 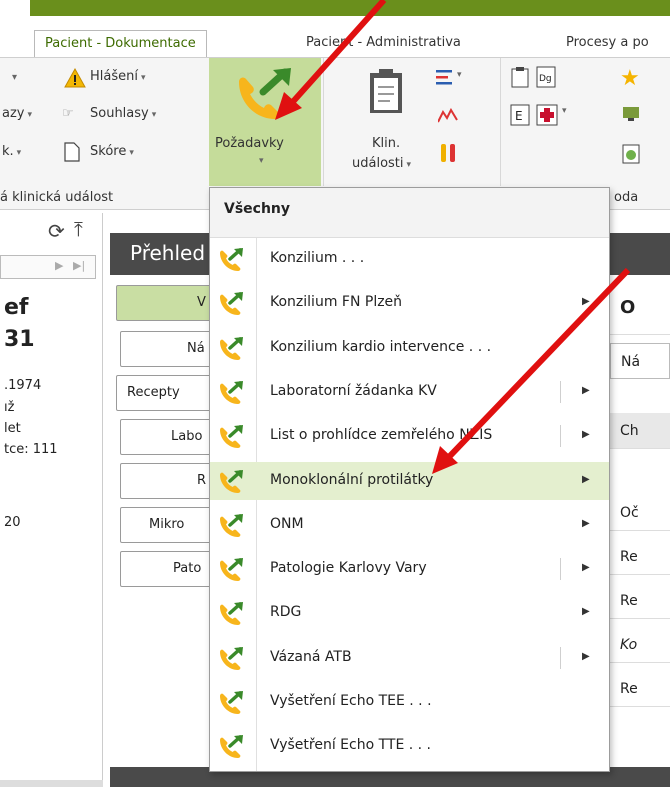 What do you see at coordinates (547, 117) in the screenshot?
I see `medical-cross-icon` at bounding box center [547, 117].